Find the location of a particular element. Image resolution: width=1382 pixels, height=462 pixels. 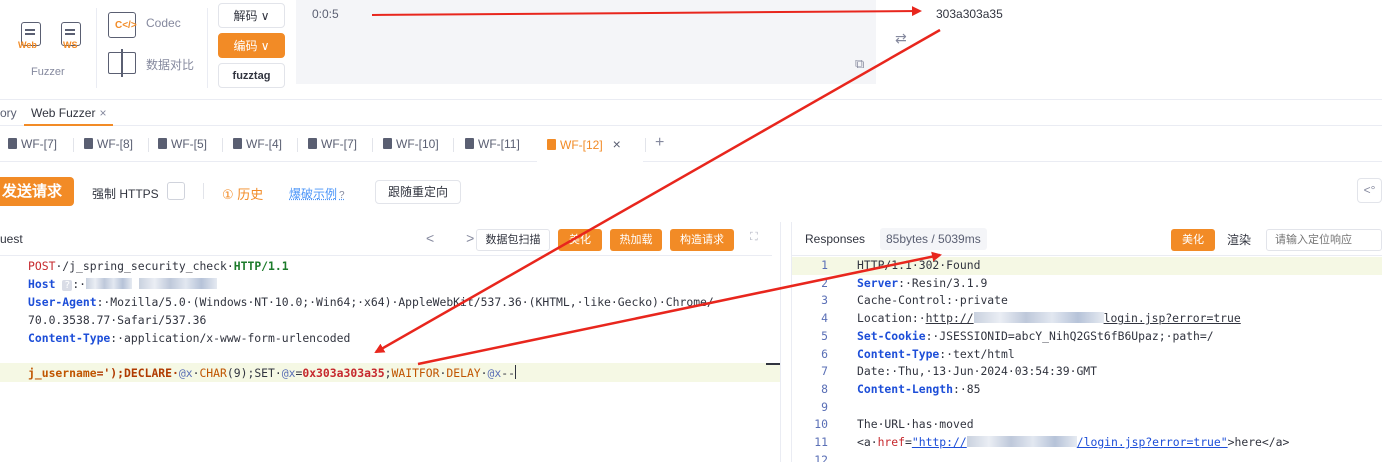

tab-web-fuzzer-label: Web Fuzzer is located at coordinates (63, 113).